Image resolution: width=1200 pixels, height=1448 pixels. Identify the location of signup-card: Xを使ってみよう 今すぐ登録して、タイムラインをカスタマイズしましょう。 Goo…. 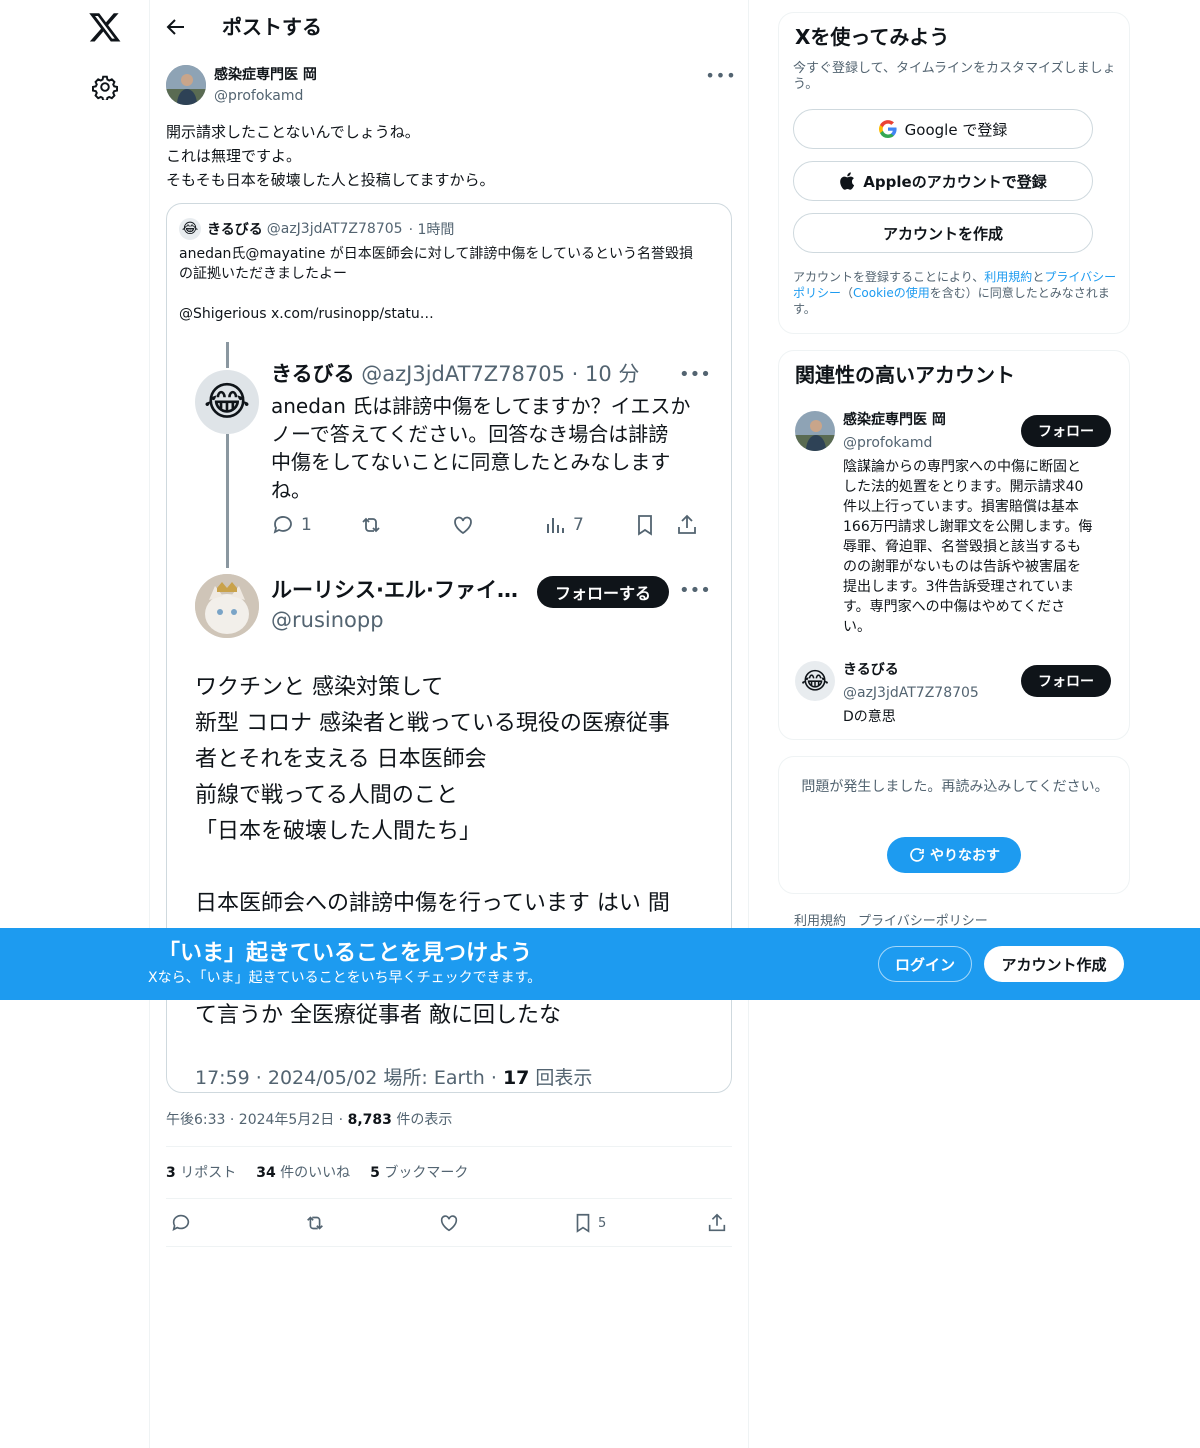
(954, 173).